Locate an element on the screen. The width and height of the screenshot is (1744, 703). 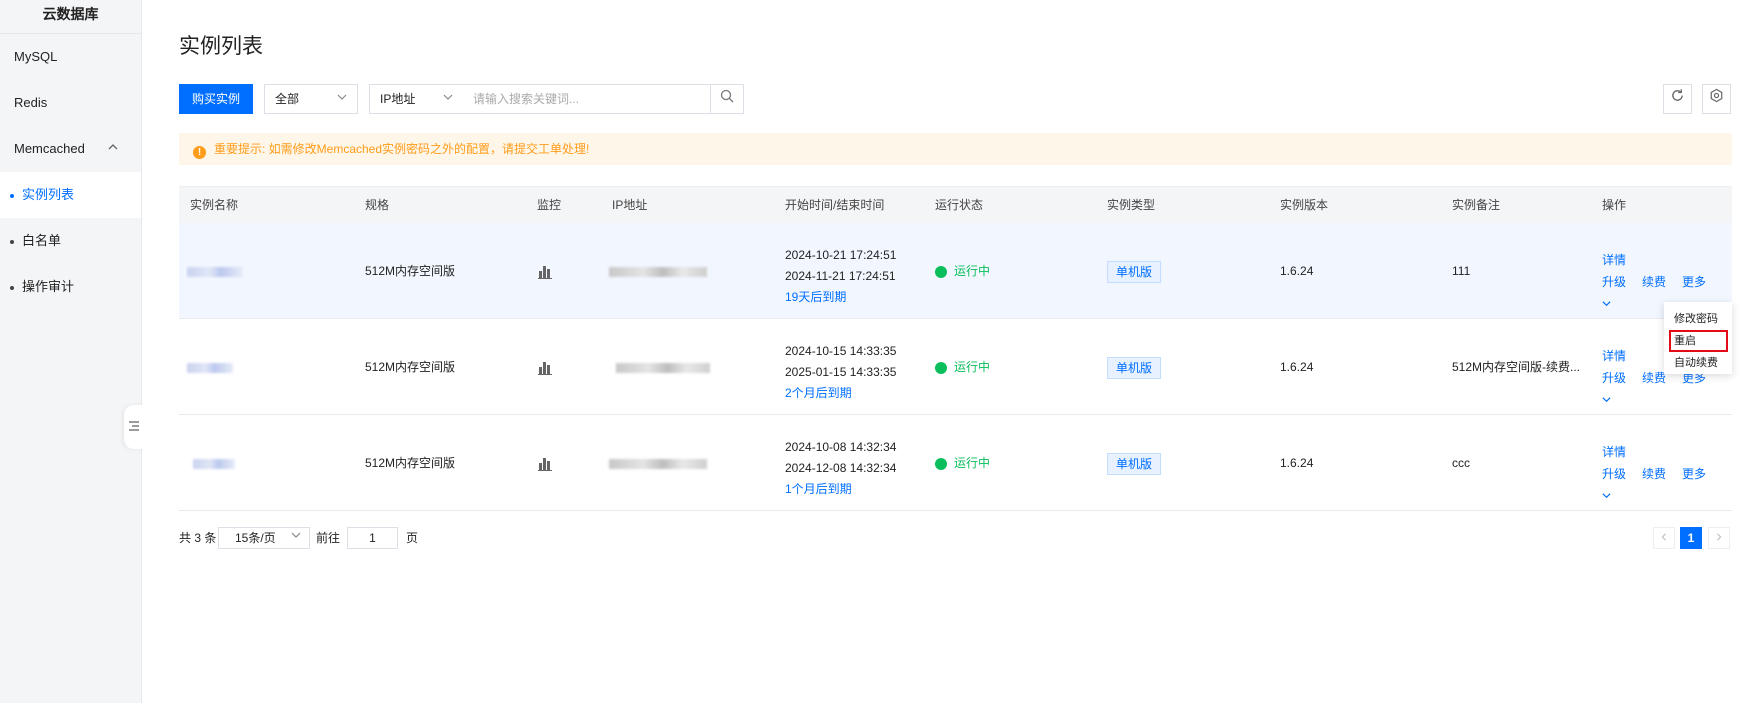
sidebar-item-redis: Redis is located at coordinates (70, 103).